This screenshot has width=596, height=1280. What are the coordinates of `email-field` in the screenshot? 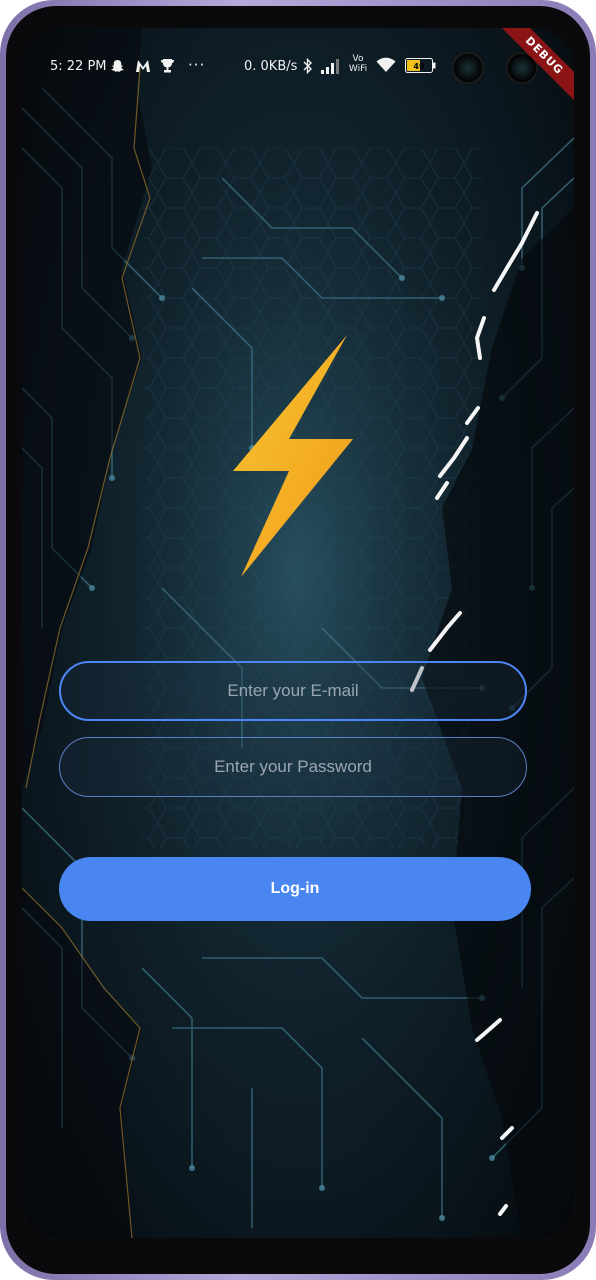 It's located at (293, 691).